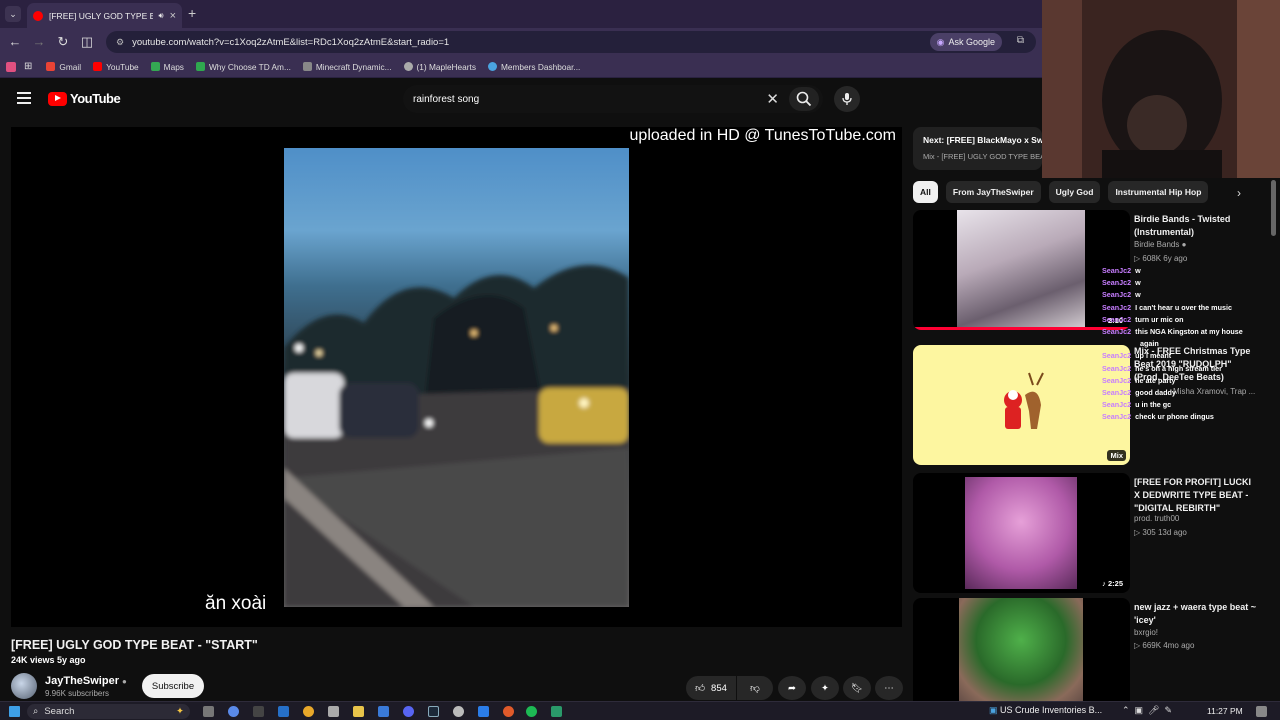 The width and height of the screenshot is (1280, 720). I want to click on video-thumbnail, so click(1021, 658).